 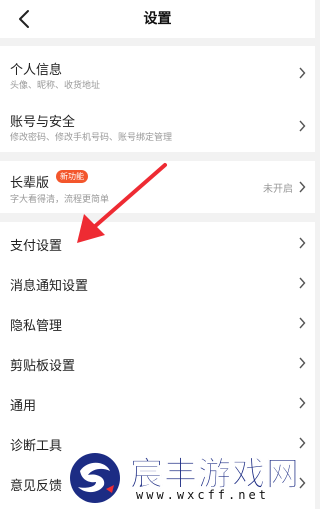 I want to click on privacy-management-row: 隐私管理, so click(x=157, y=322).